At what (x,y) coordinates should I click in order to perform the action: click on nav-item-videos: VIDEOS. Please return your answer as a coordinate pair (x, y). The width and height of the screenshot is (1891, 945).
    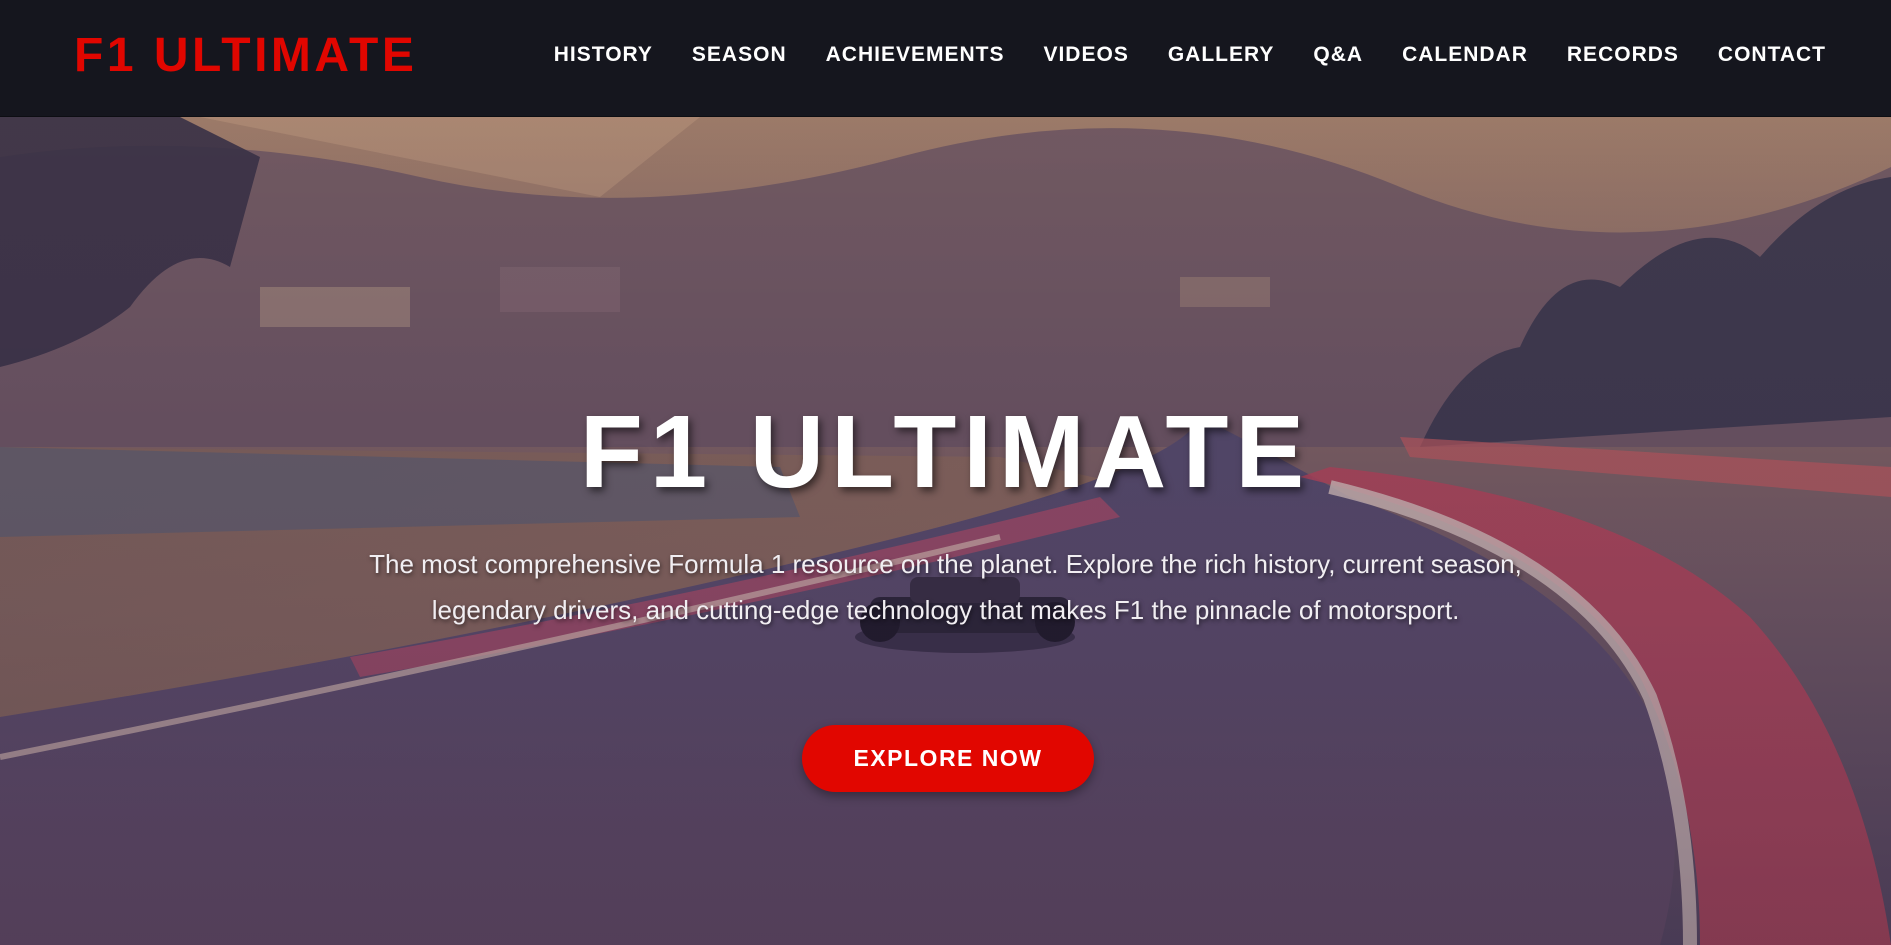
    Looking at the image, I should click on (1085, 55).